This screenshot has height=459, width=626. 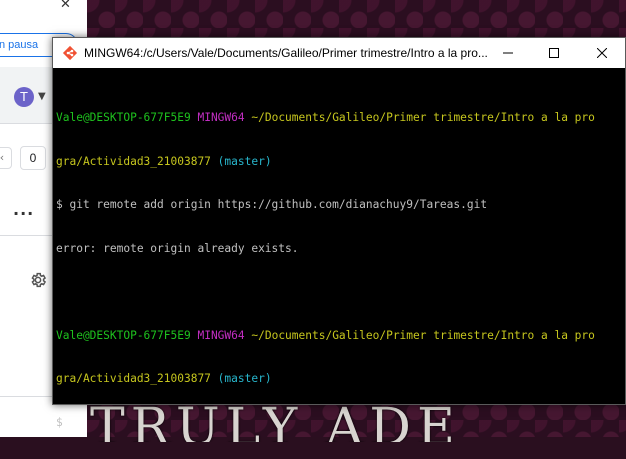 What do you see at coordinates (42, 96) in the screenshot?
I see `chevron-down-icon: ▼` at bounding box center [42, 96].